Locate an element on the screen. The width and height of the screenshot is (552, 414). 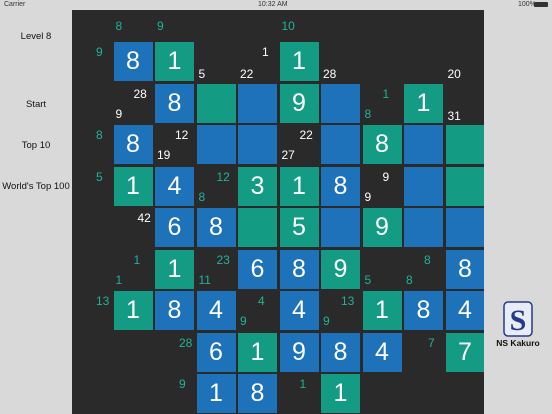
svg-text: S is located at coordinates (518, 320).